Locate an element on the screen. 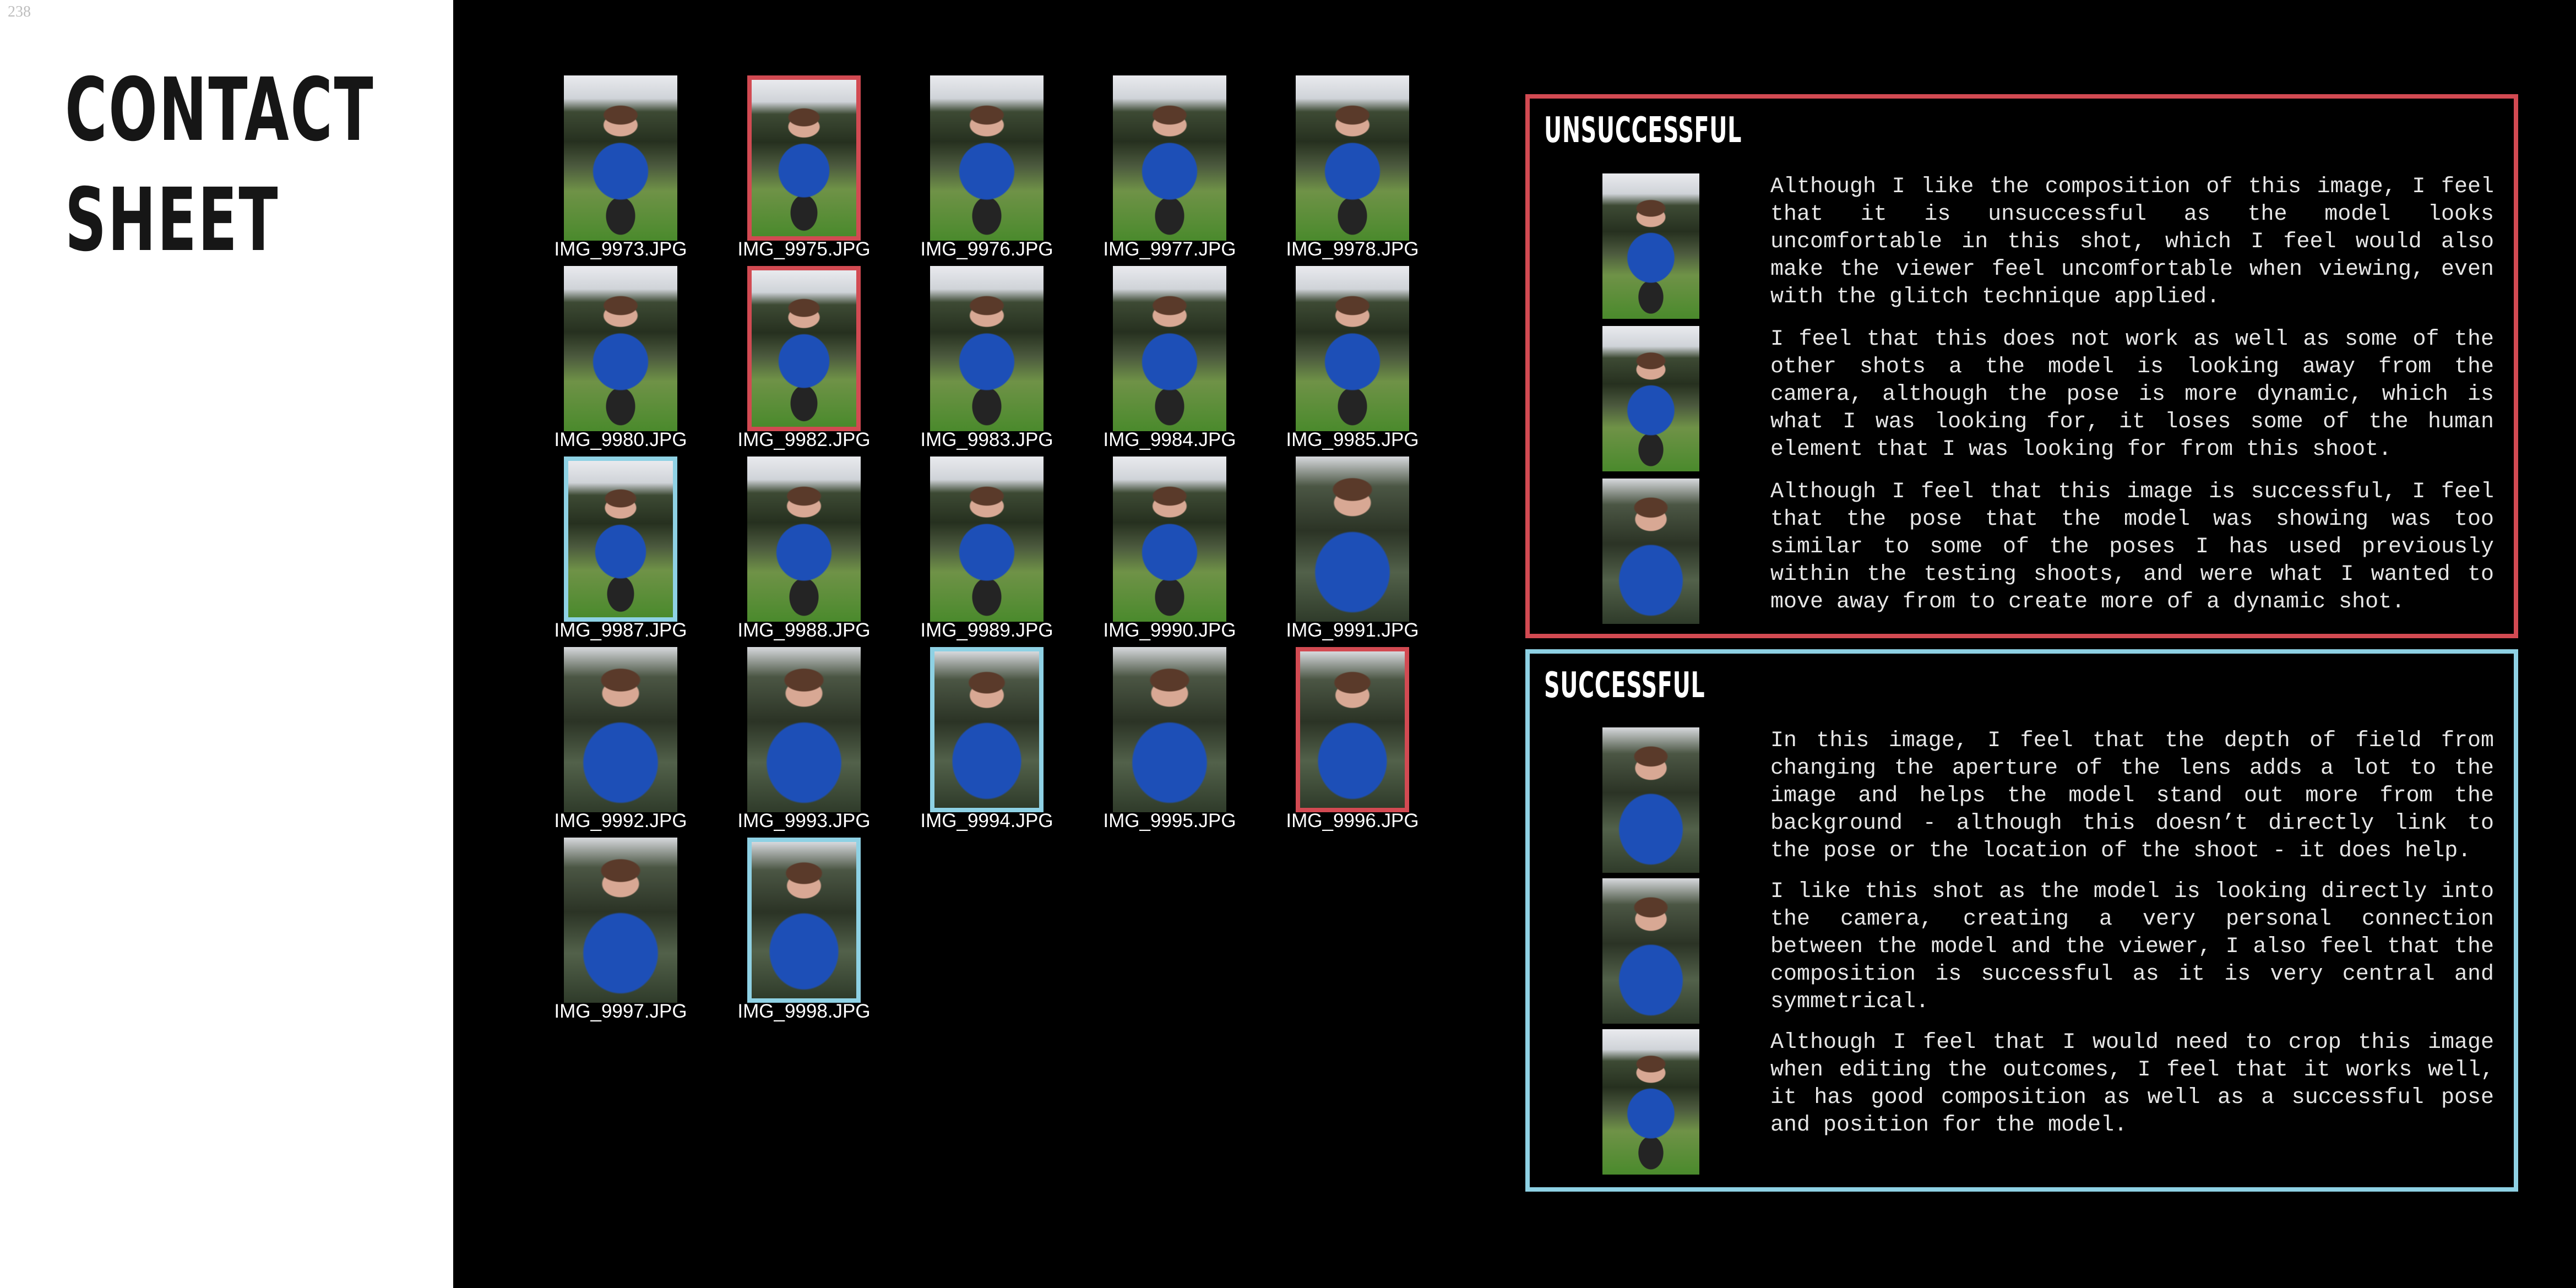  contact-thumbnail: IMG_9989.JPG is located at coordinates (987, 549).